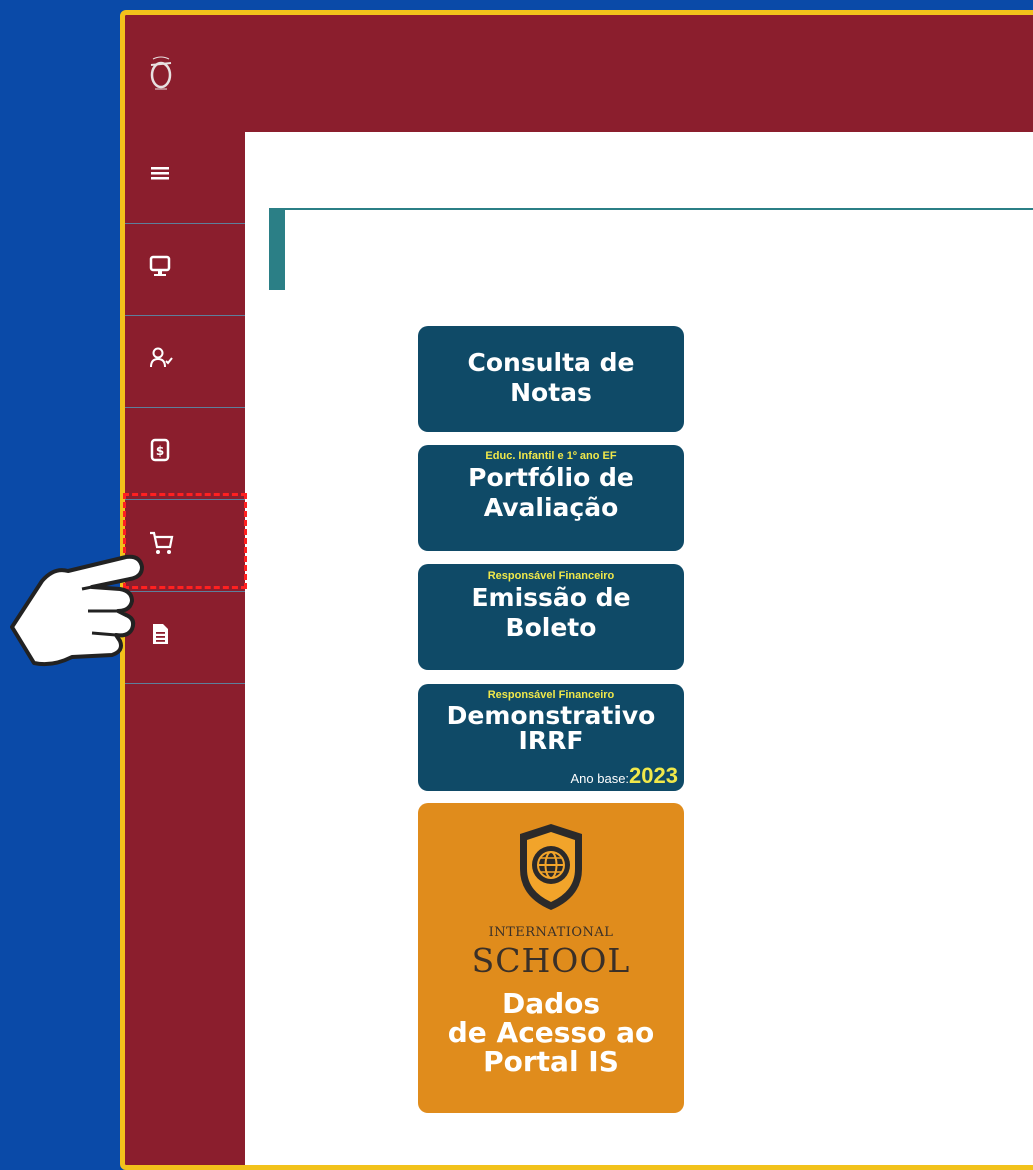  I want to click on sidebar-item-user-check, so click(185, 362).